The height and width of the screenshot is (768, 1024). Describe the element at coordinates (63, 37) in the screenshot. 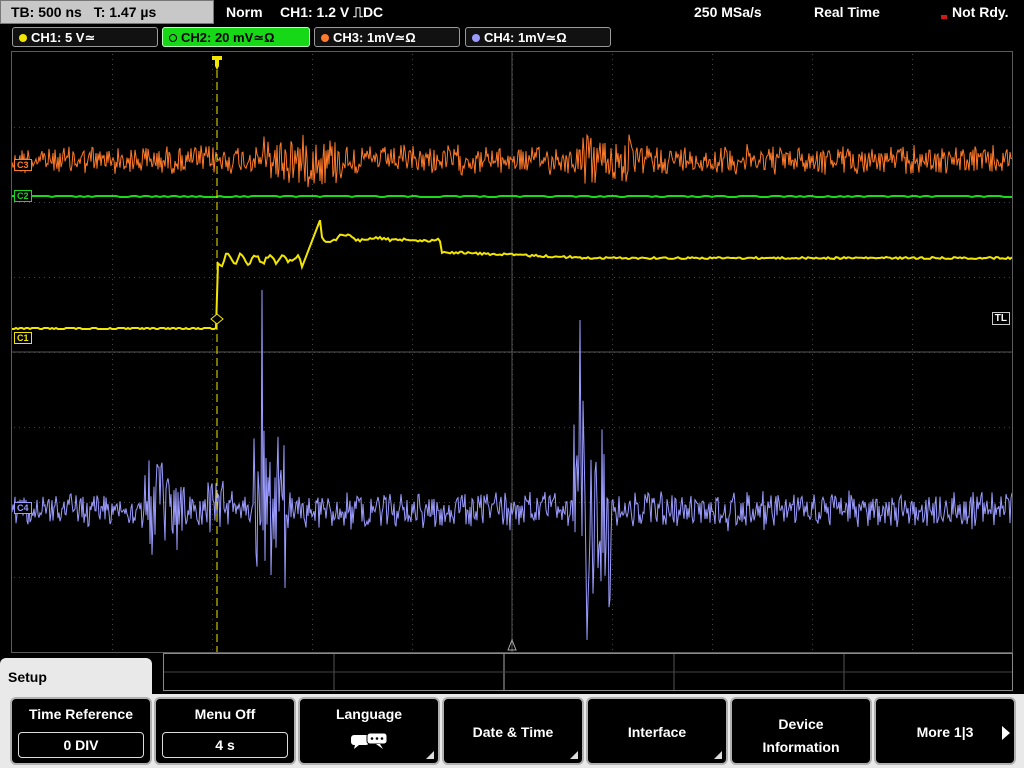

I see `ch1-label: CH1: 5 V≃` at that location.